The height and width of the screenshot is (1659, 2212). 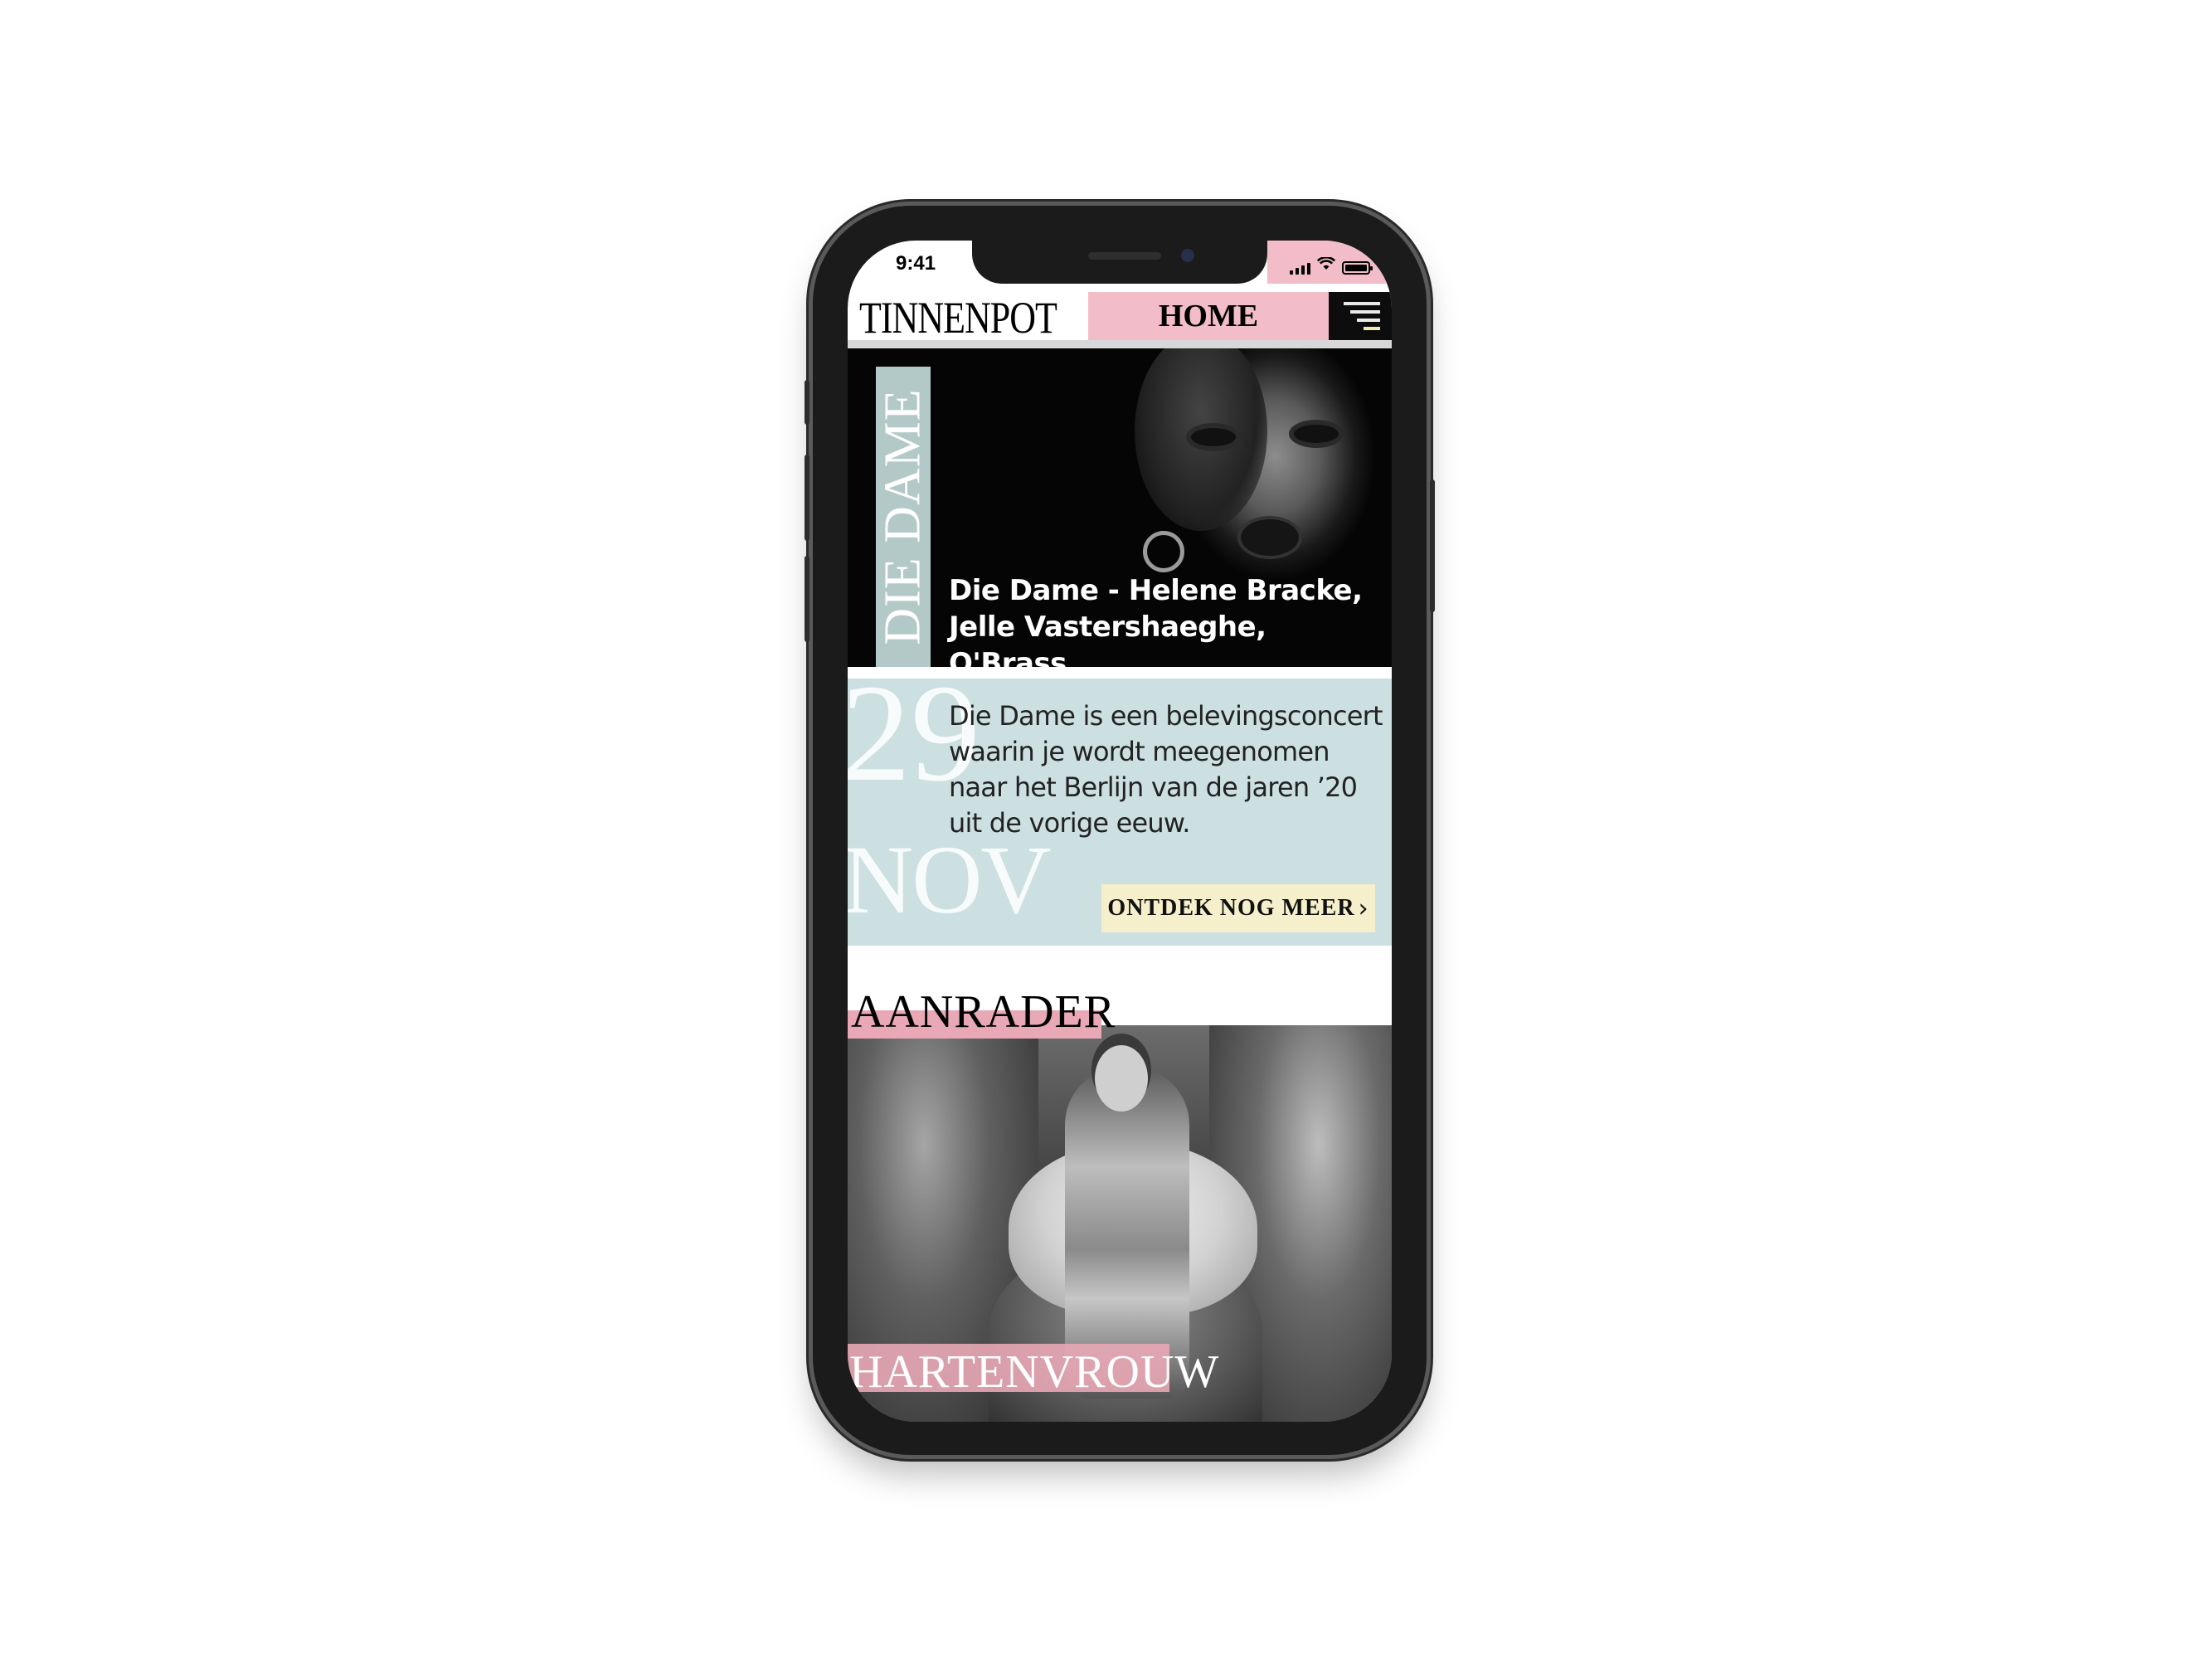 I want to click on volume-up-button, so click(x=807, y=498).